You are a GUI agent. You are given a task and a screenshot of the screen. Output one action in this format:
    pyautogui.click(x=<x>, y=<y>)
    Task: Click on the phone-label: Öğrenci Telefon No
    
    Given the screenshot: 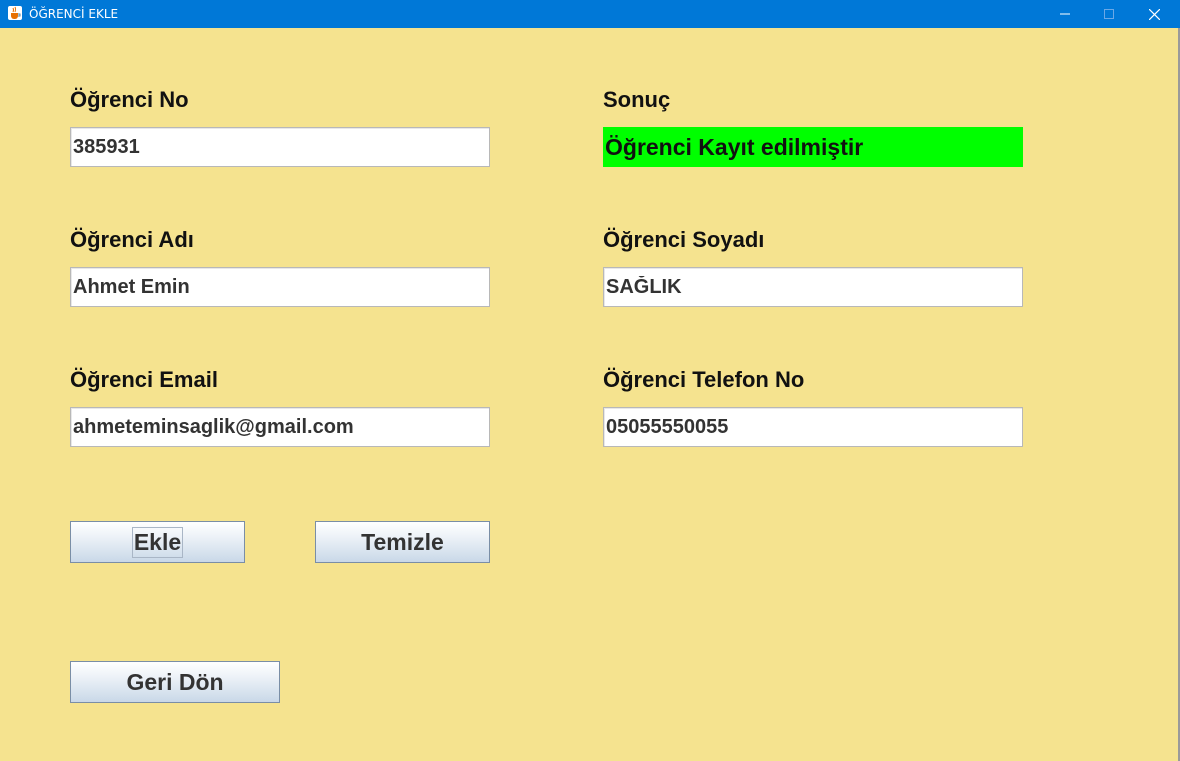 What is the action you would take?
    pyautogui.click(x=704, y=379)
    